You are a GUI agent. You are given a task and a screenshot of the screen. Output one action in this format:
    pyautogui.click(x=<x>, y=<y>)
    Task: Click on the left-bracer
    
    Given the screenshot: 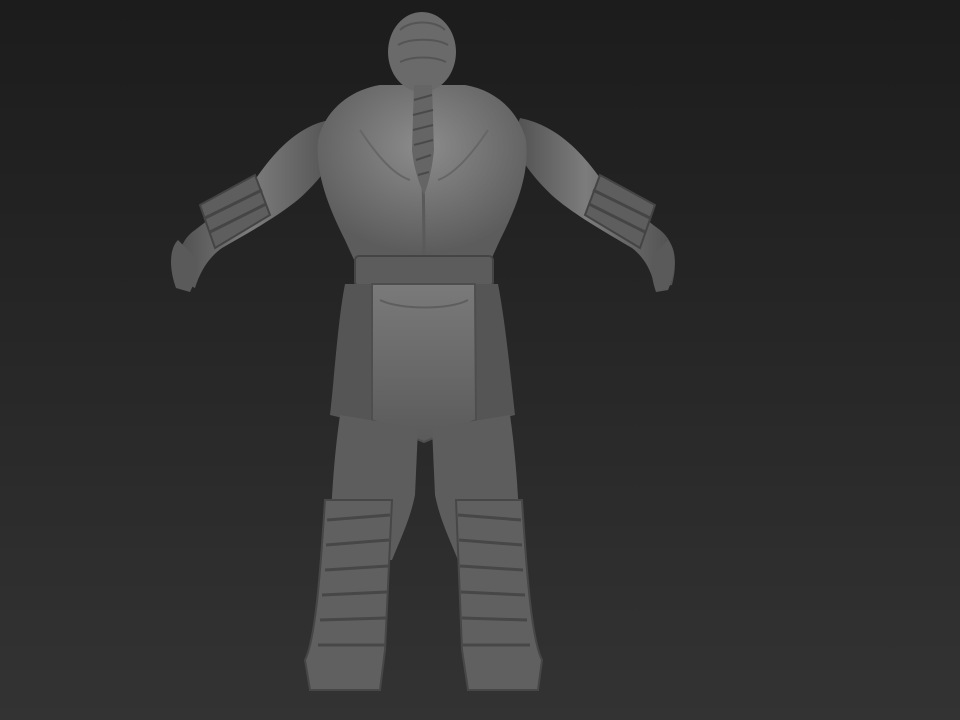 What is the action you would take?
    pyautogui.click(x=235, y=211)
    